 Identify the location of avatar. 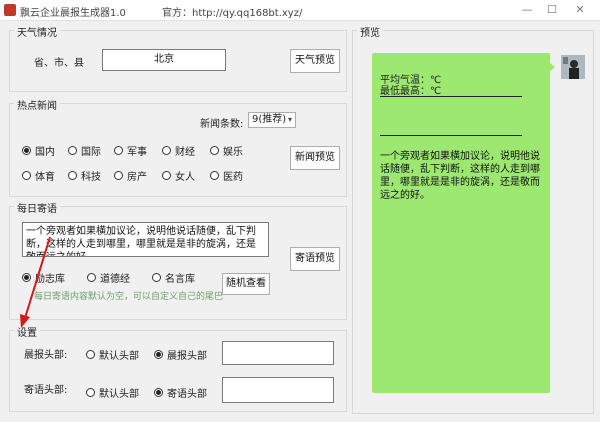
(573, 67).